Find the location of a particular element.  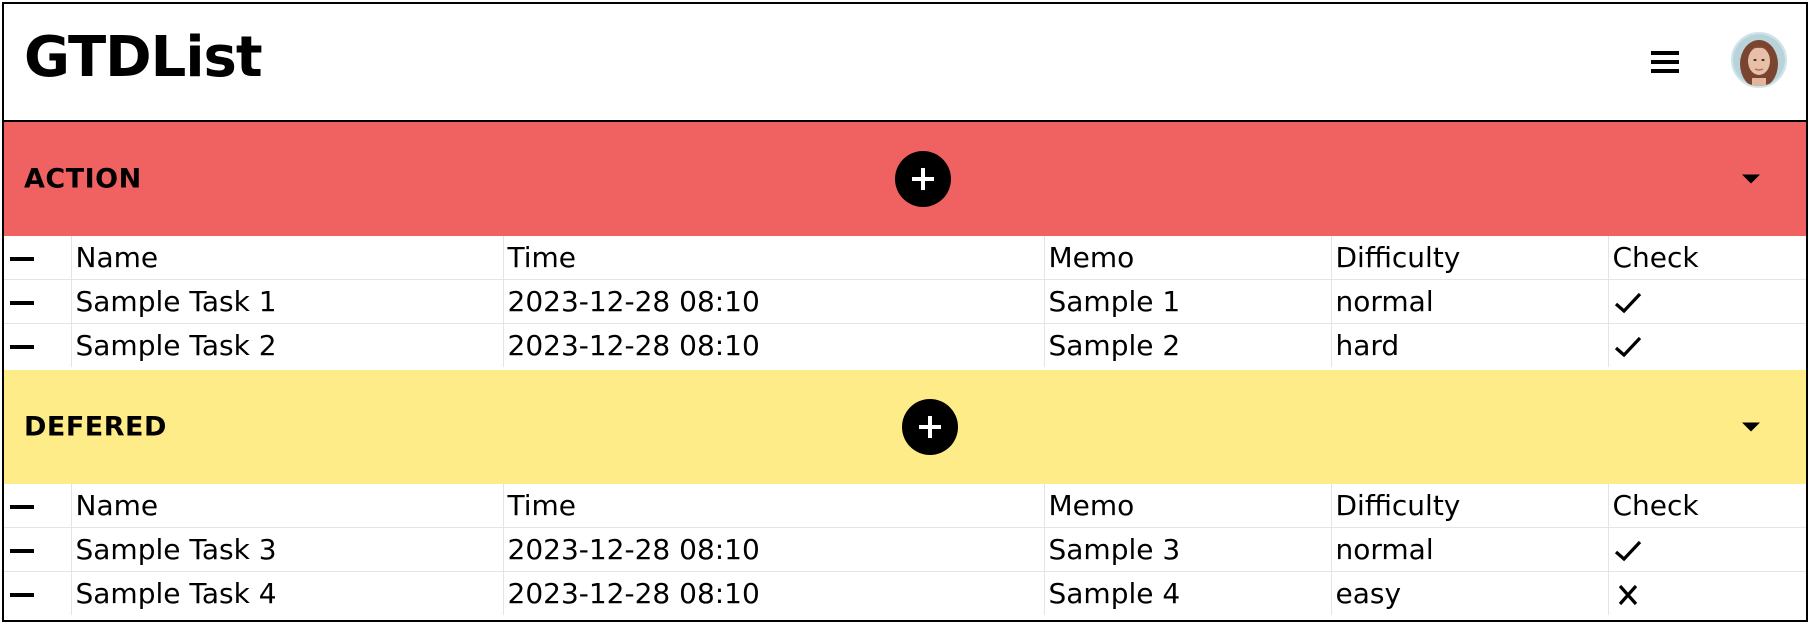

task-memo: Sample 4 is located at coordinates (1187, 593).